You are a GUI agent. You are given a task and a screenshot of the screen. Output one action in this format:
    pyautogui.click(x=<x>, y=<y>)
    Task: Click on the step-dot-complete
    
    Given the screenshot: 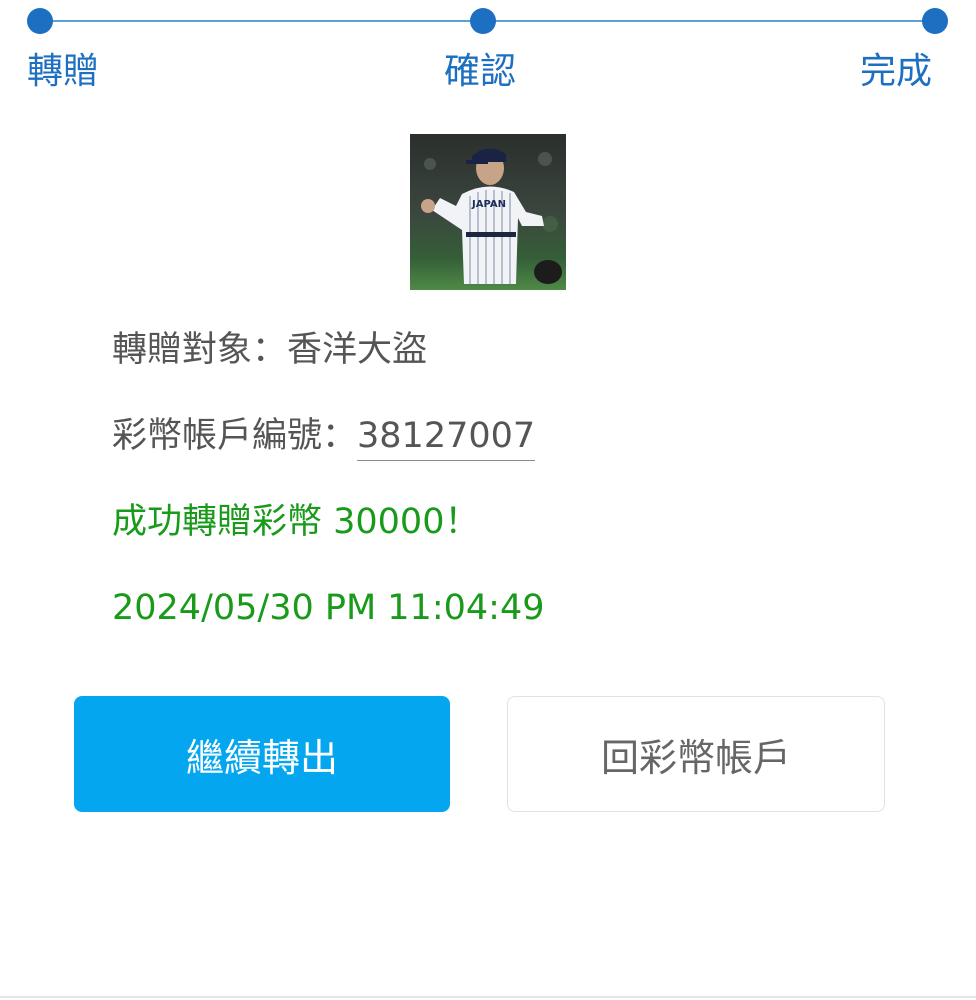 What is the action you would take?
    pyautogui.click(x=935, y=21)
    